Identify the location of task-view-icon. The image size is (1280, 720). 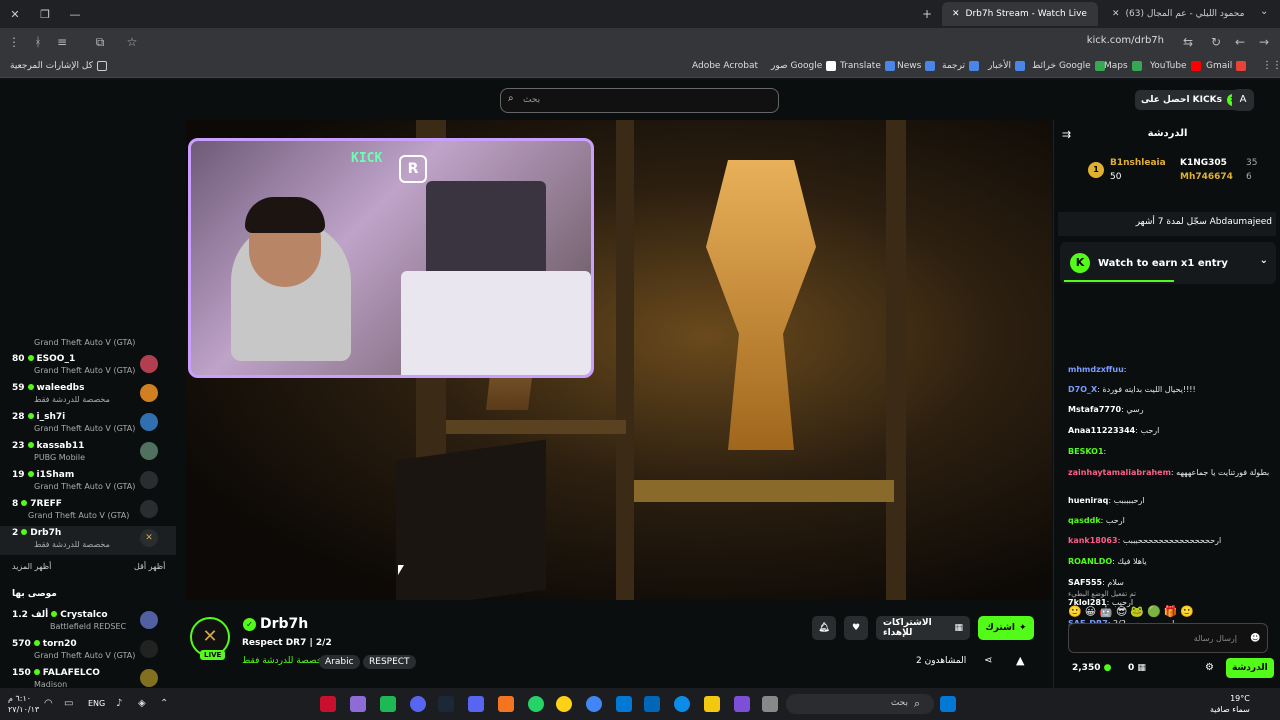
(770, 704).